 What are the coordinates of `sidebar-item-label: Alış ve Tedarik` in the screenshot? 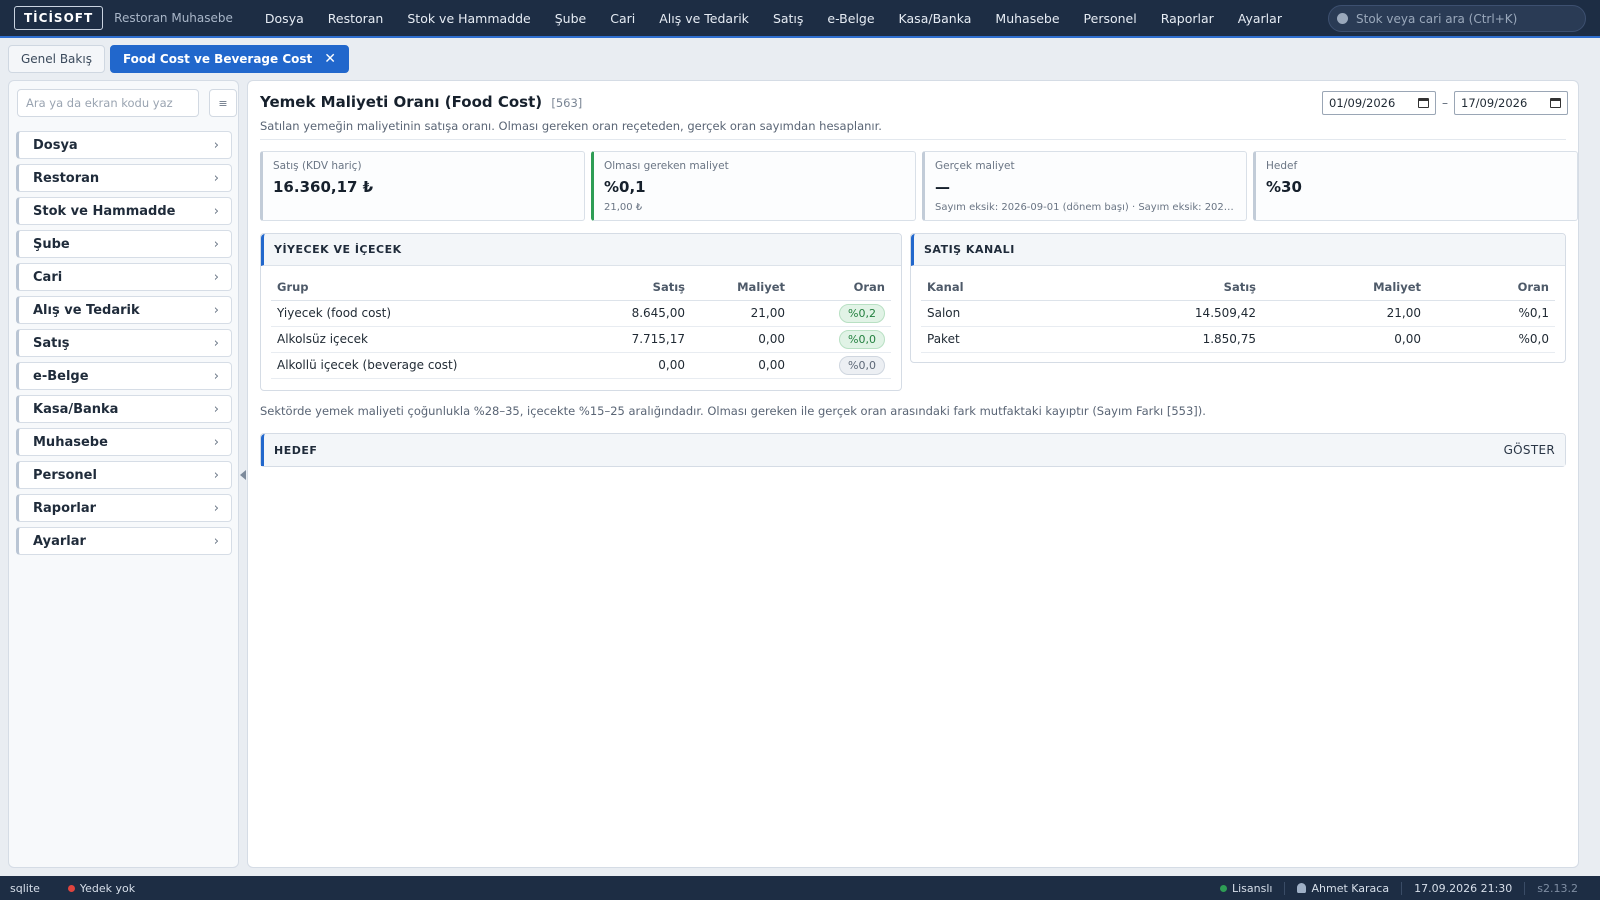 It's located at (86, 310).